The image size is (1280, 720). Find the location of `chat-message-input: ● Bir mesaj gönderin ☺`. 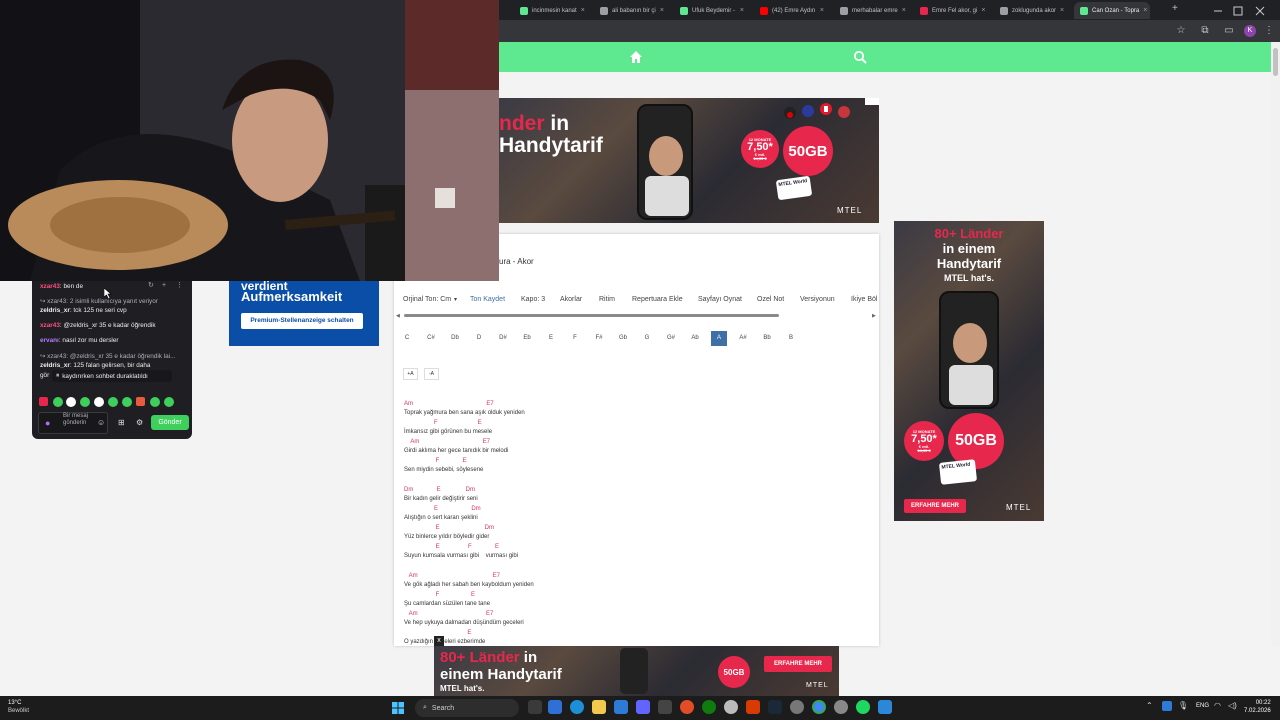

chat-message-input: ● Bir mesaj gönderin ☺ is located at coordinates (73, 423).